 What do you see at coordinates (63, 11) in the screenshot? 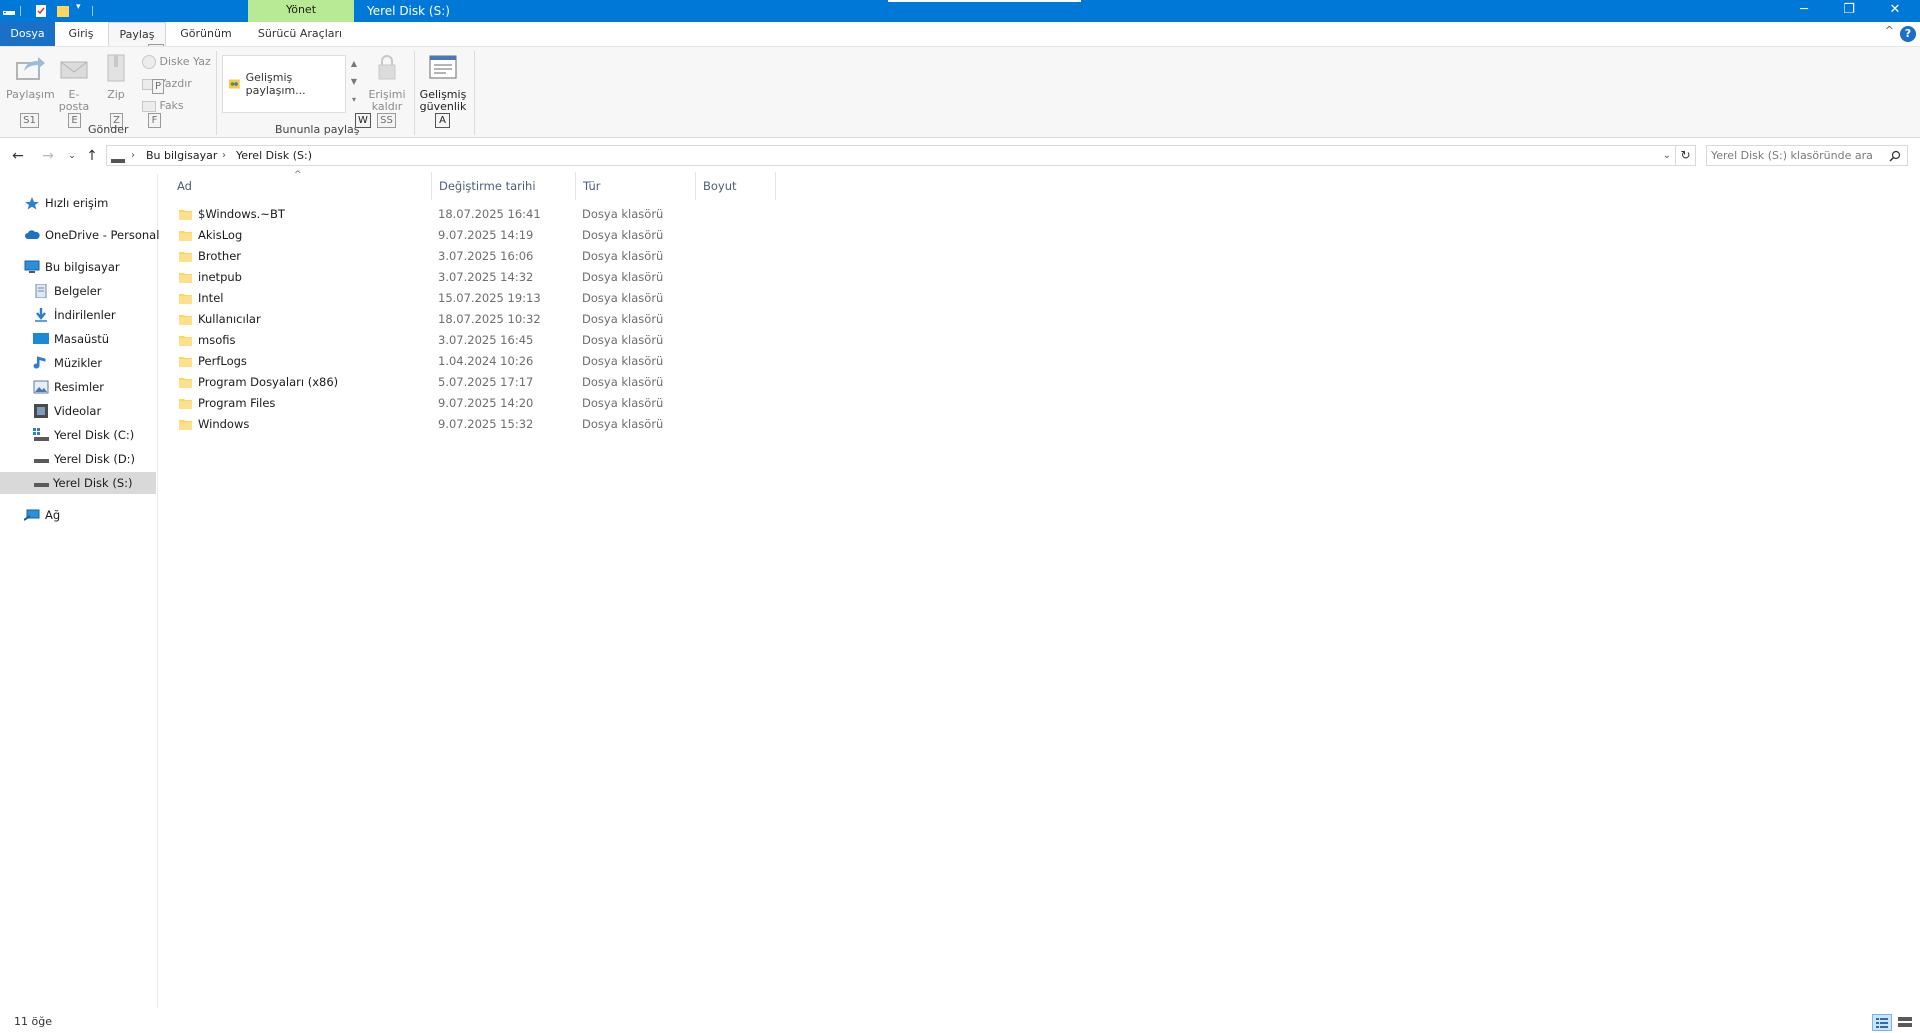
I see `new-folder-icon` at bounding box center [63, 11].